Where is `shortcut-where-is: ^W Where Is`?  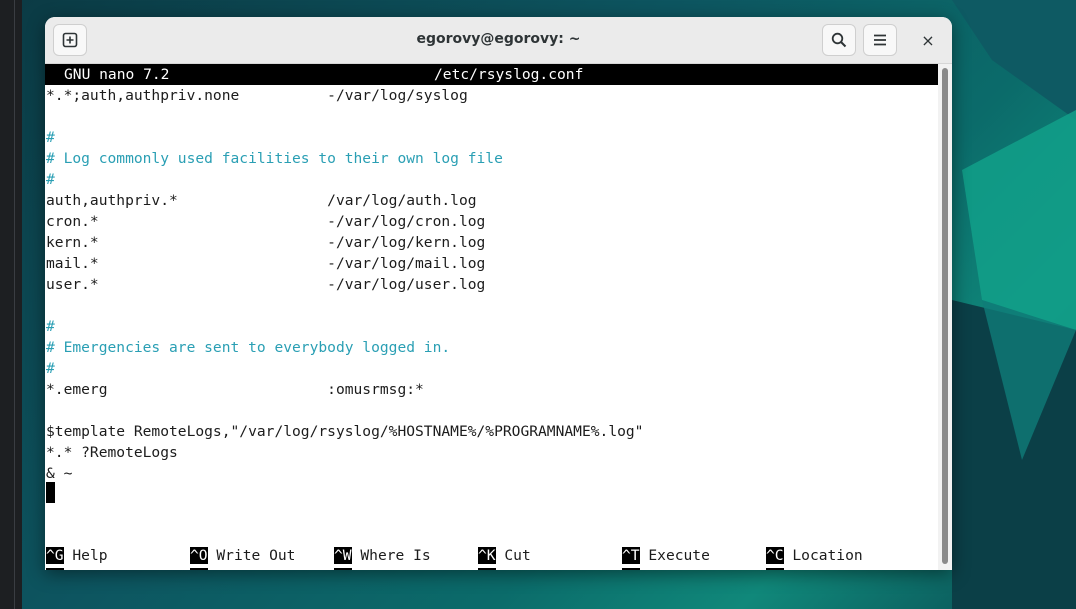
shortcut-where-is: ^W Where Is is located at coordinates (382, 555).